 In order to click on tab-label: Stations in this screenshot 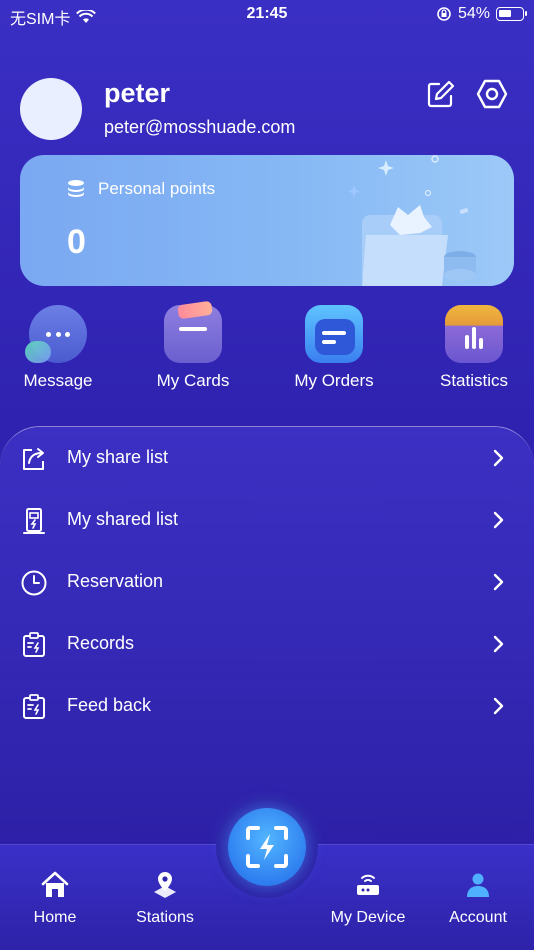, I will do `click(165, 917)`.